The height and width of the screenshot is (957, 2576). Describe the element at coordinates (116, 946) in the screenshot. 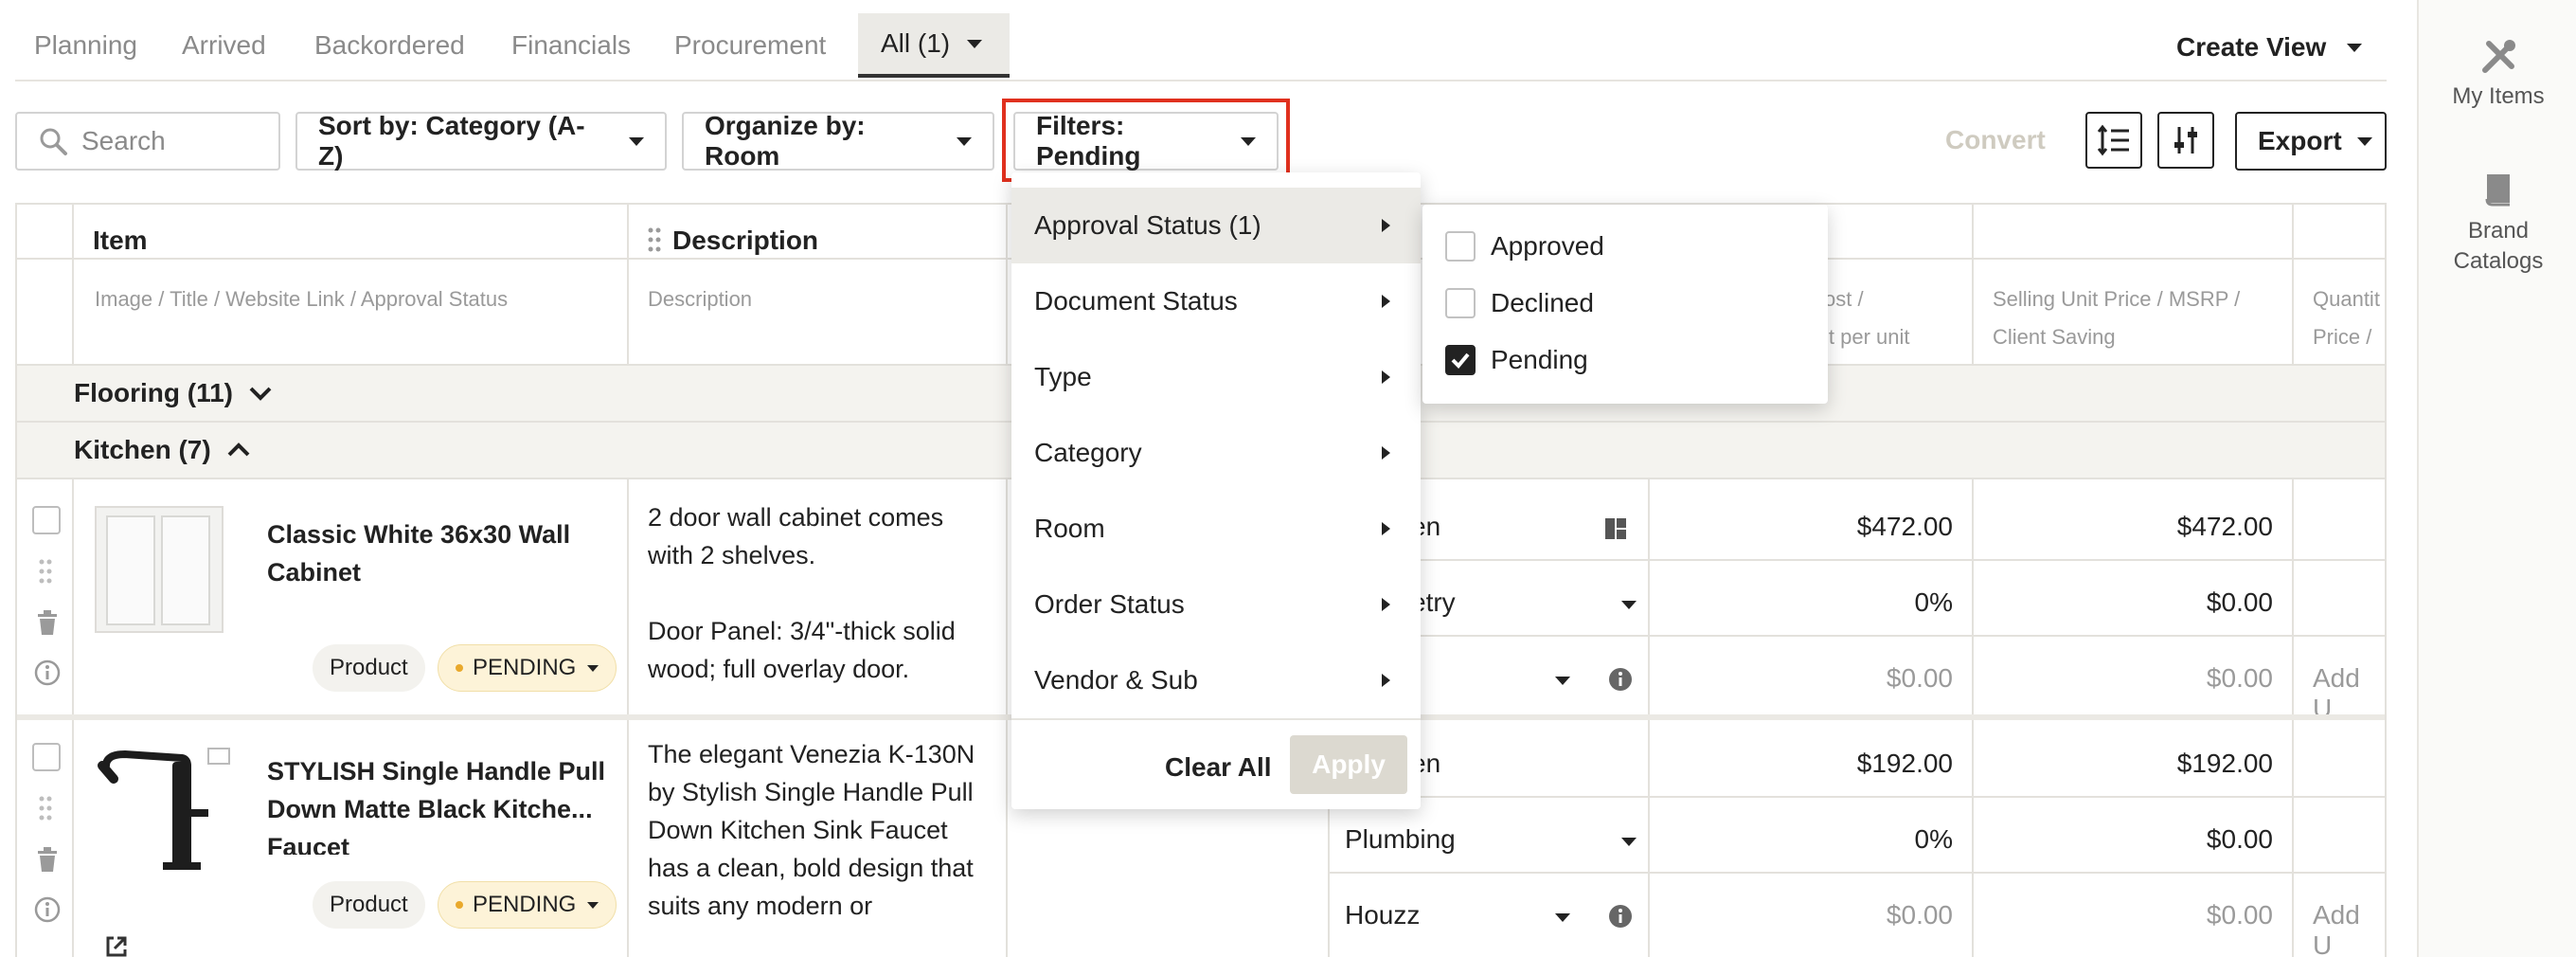

I see `external-link-icon` at that location.